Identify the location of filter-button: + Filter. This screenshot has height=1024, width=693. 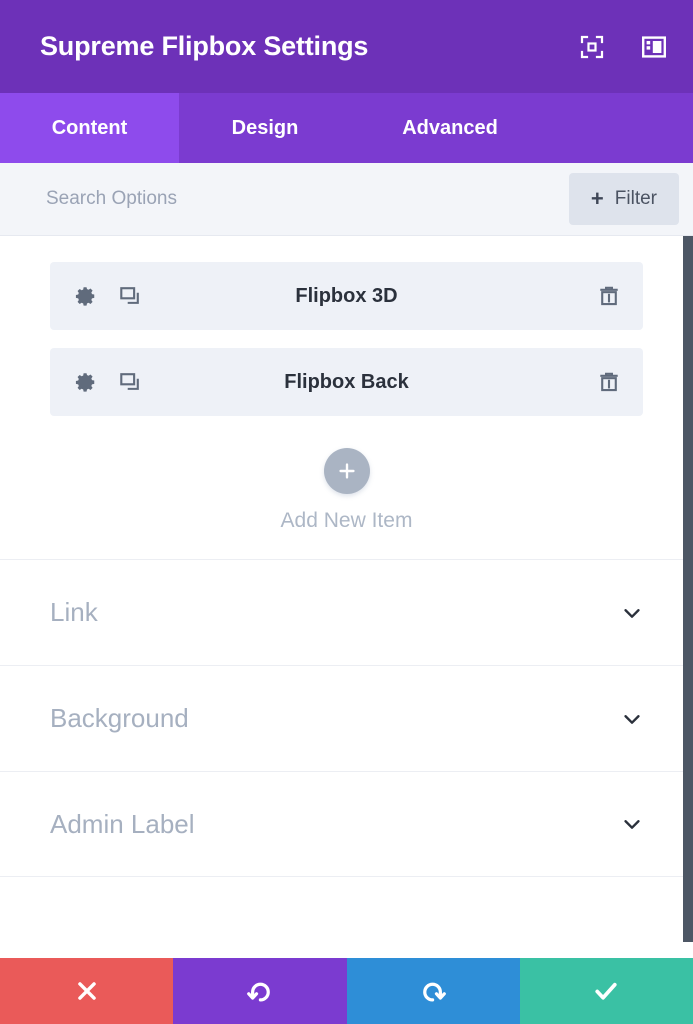
(623, 199).